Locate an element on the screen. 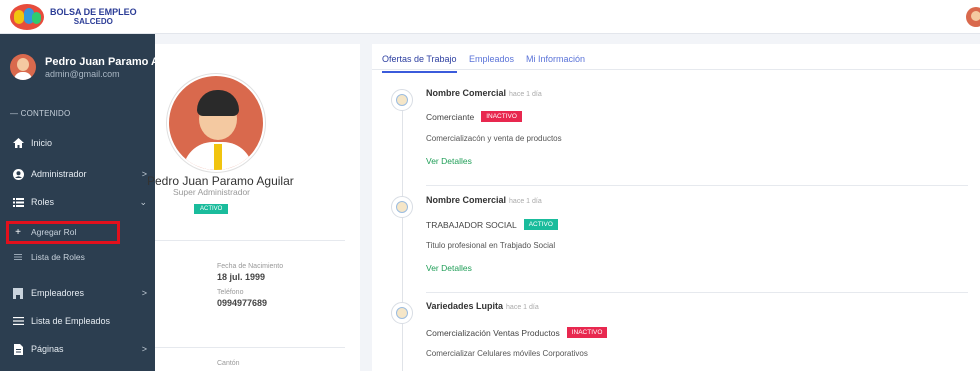  offer-company: Variedades Lupita is located at coordinates (465, 306).